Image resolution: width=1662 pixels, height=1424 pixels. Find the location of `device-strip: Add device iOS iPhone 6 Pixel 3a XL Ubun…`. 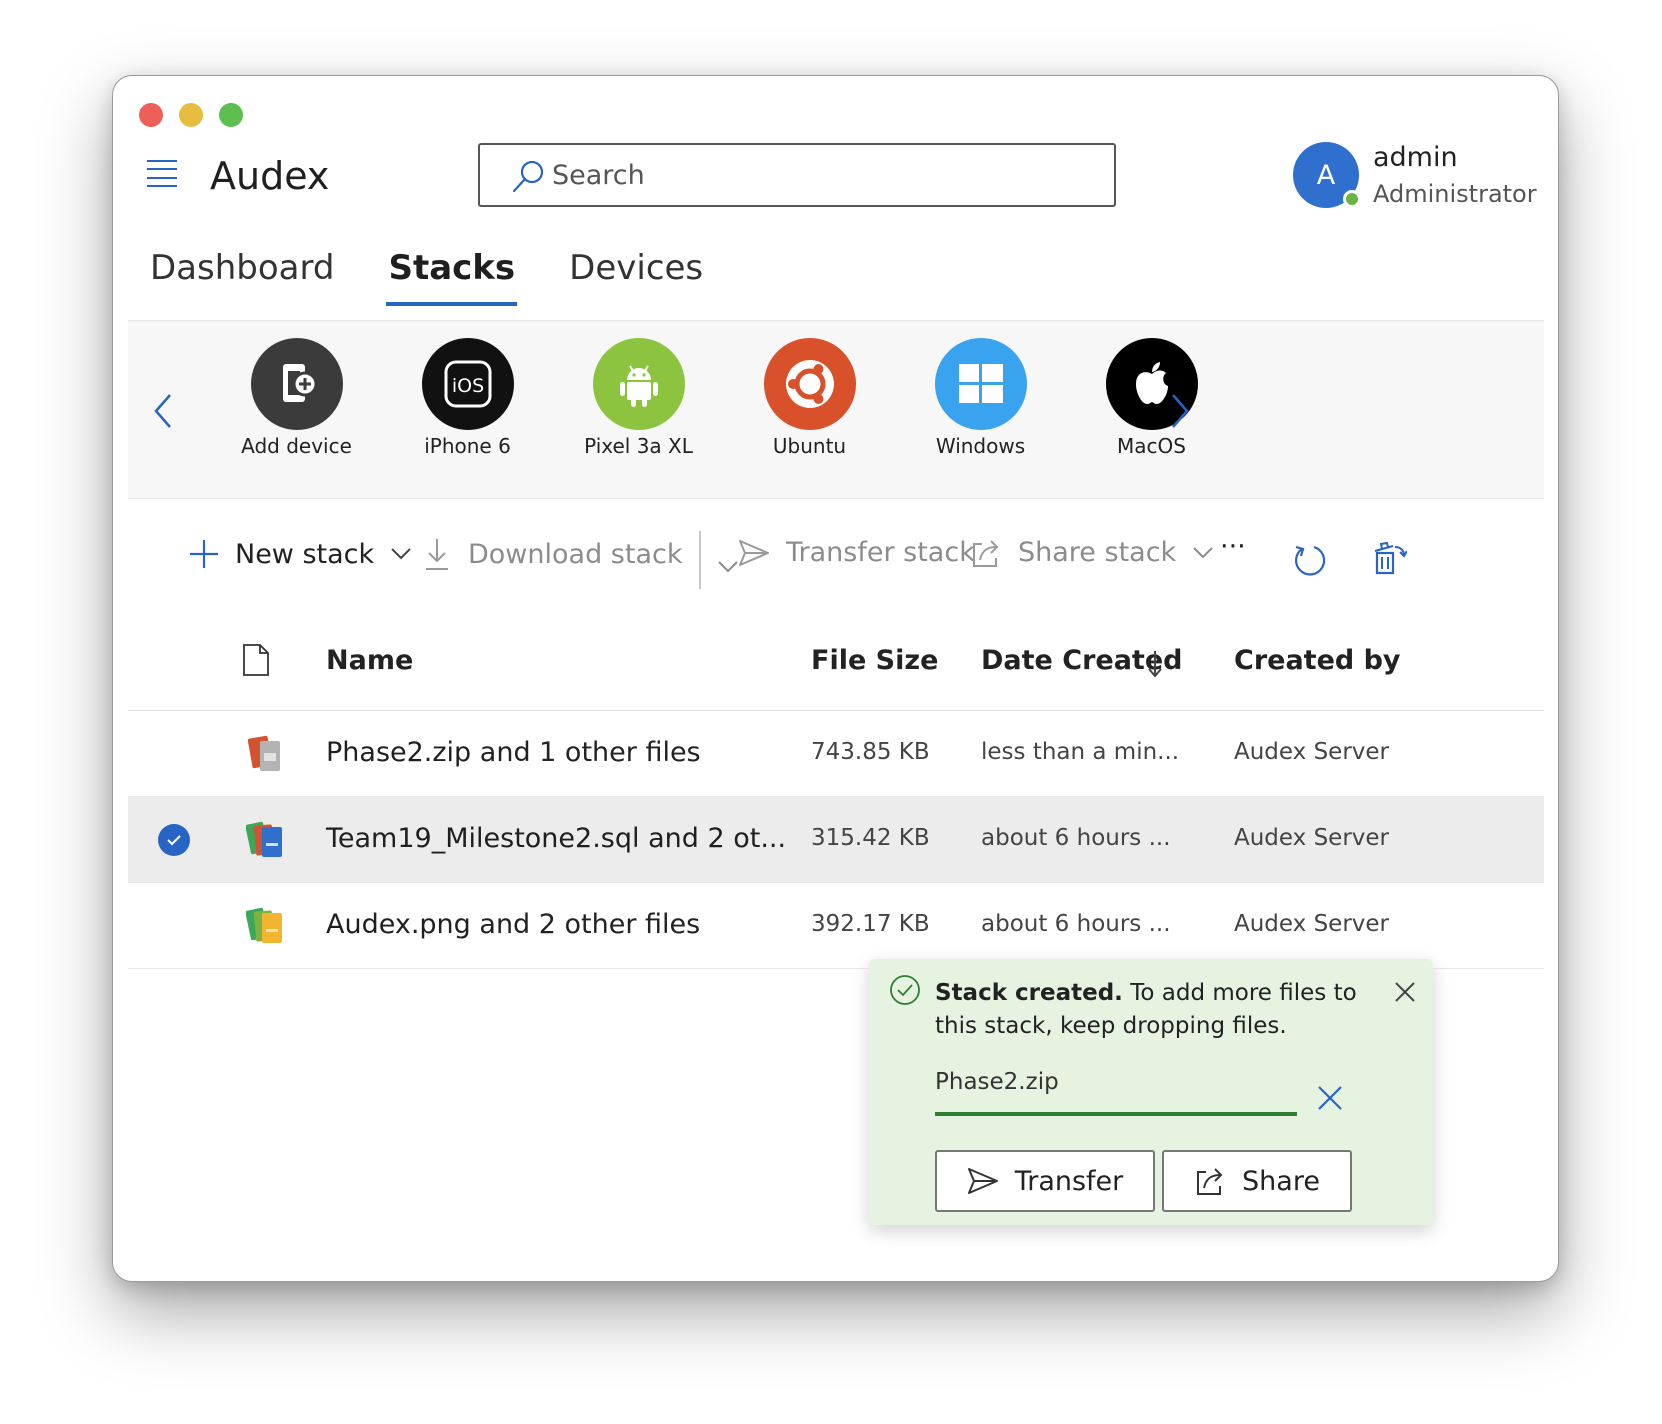

device-strip: Add device iOS iPhone 6 Pixel 3a XL Ubun… is located at coordinates (836, 410).